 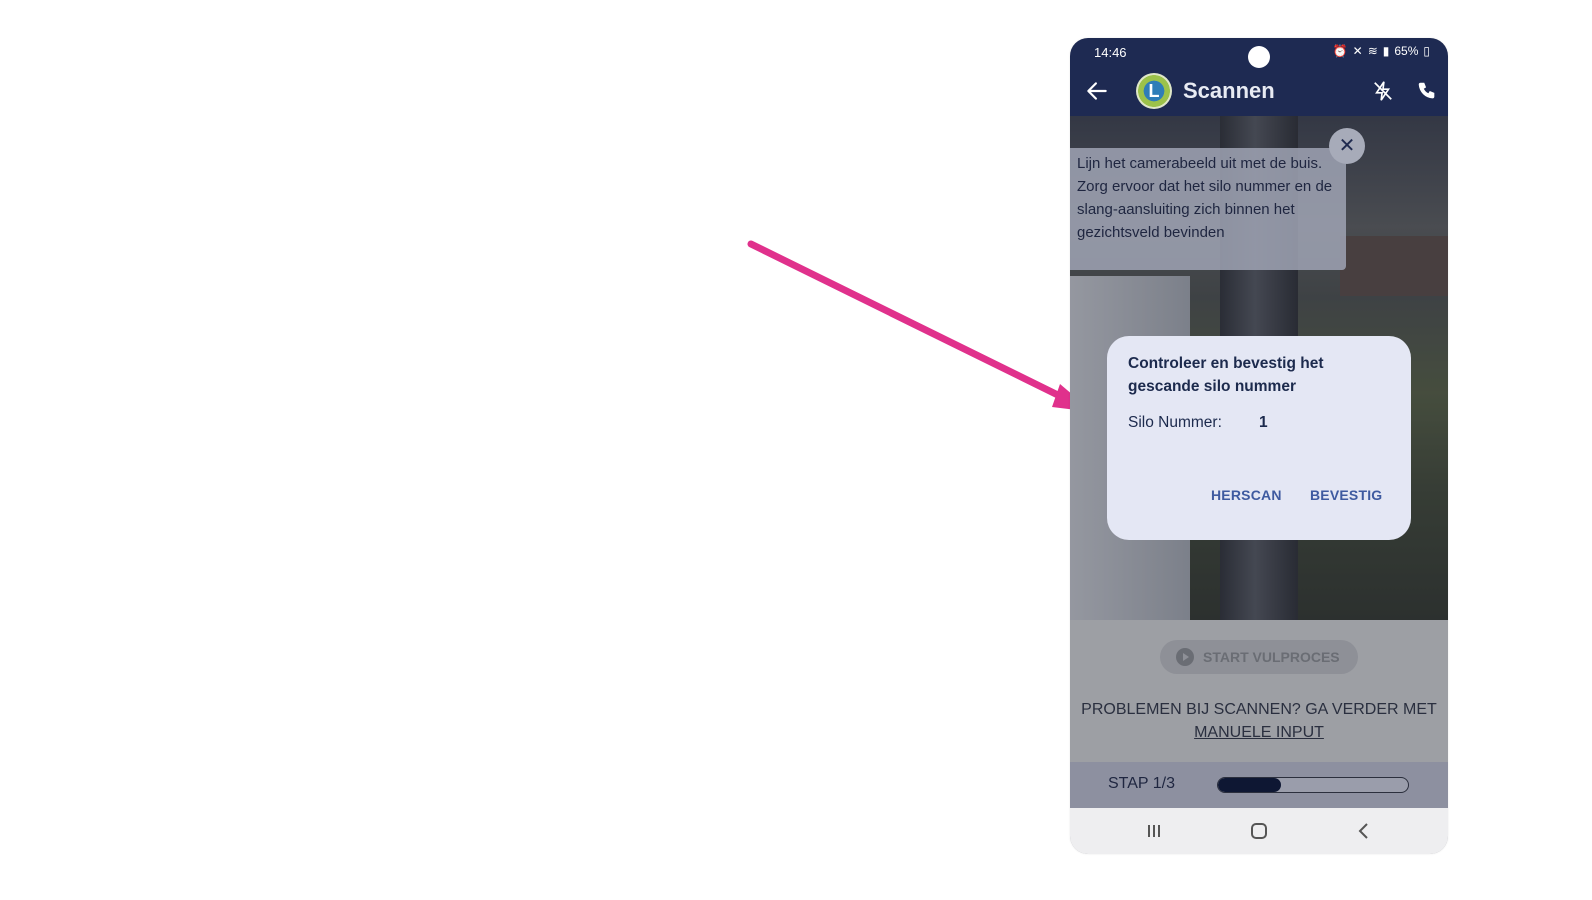 I want to click on step-progress-bar, so click(x=1313, y=785).